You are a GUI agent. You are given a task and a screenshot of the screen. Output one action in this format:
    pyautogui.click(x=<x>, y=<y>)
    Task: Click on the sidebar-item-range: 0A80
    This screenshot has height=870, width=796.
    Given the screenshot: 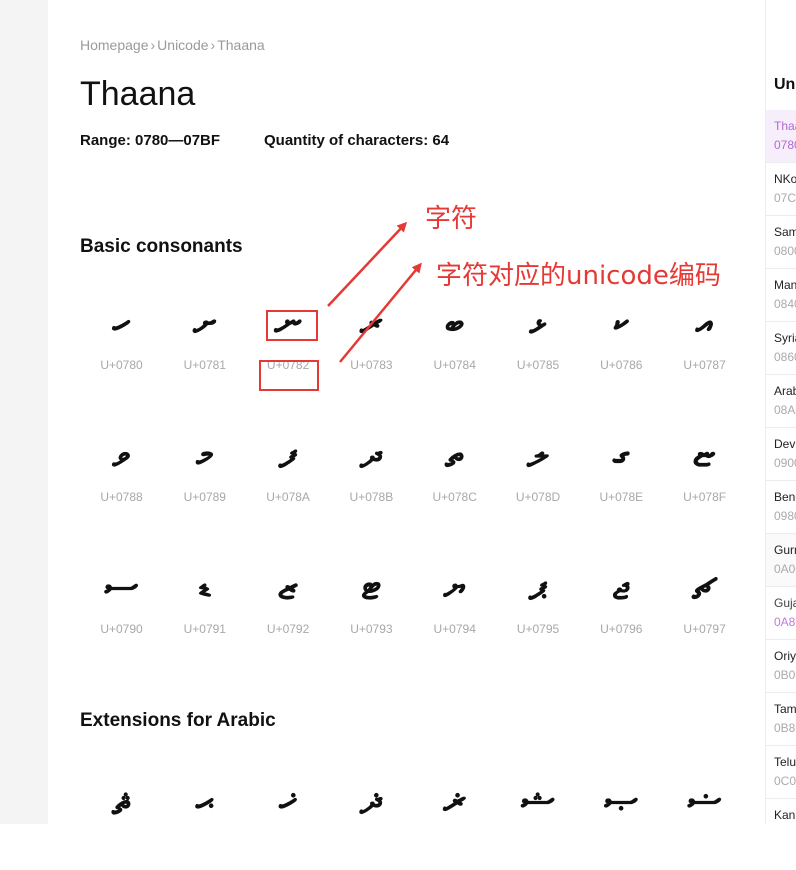 What is the action you would take?
    pyautogui.click(x=785, y=622)
    